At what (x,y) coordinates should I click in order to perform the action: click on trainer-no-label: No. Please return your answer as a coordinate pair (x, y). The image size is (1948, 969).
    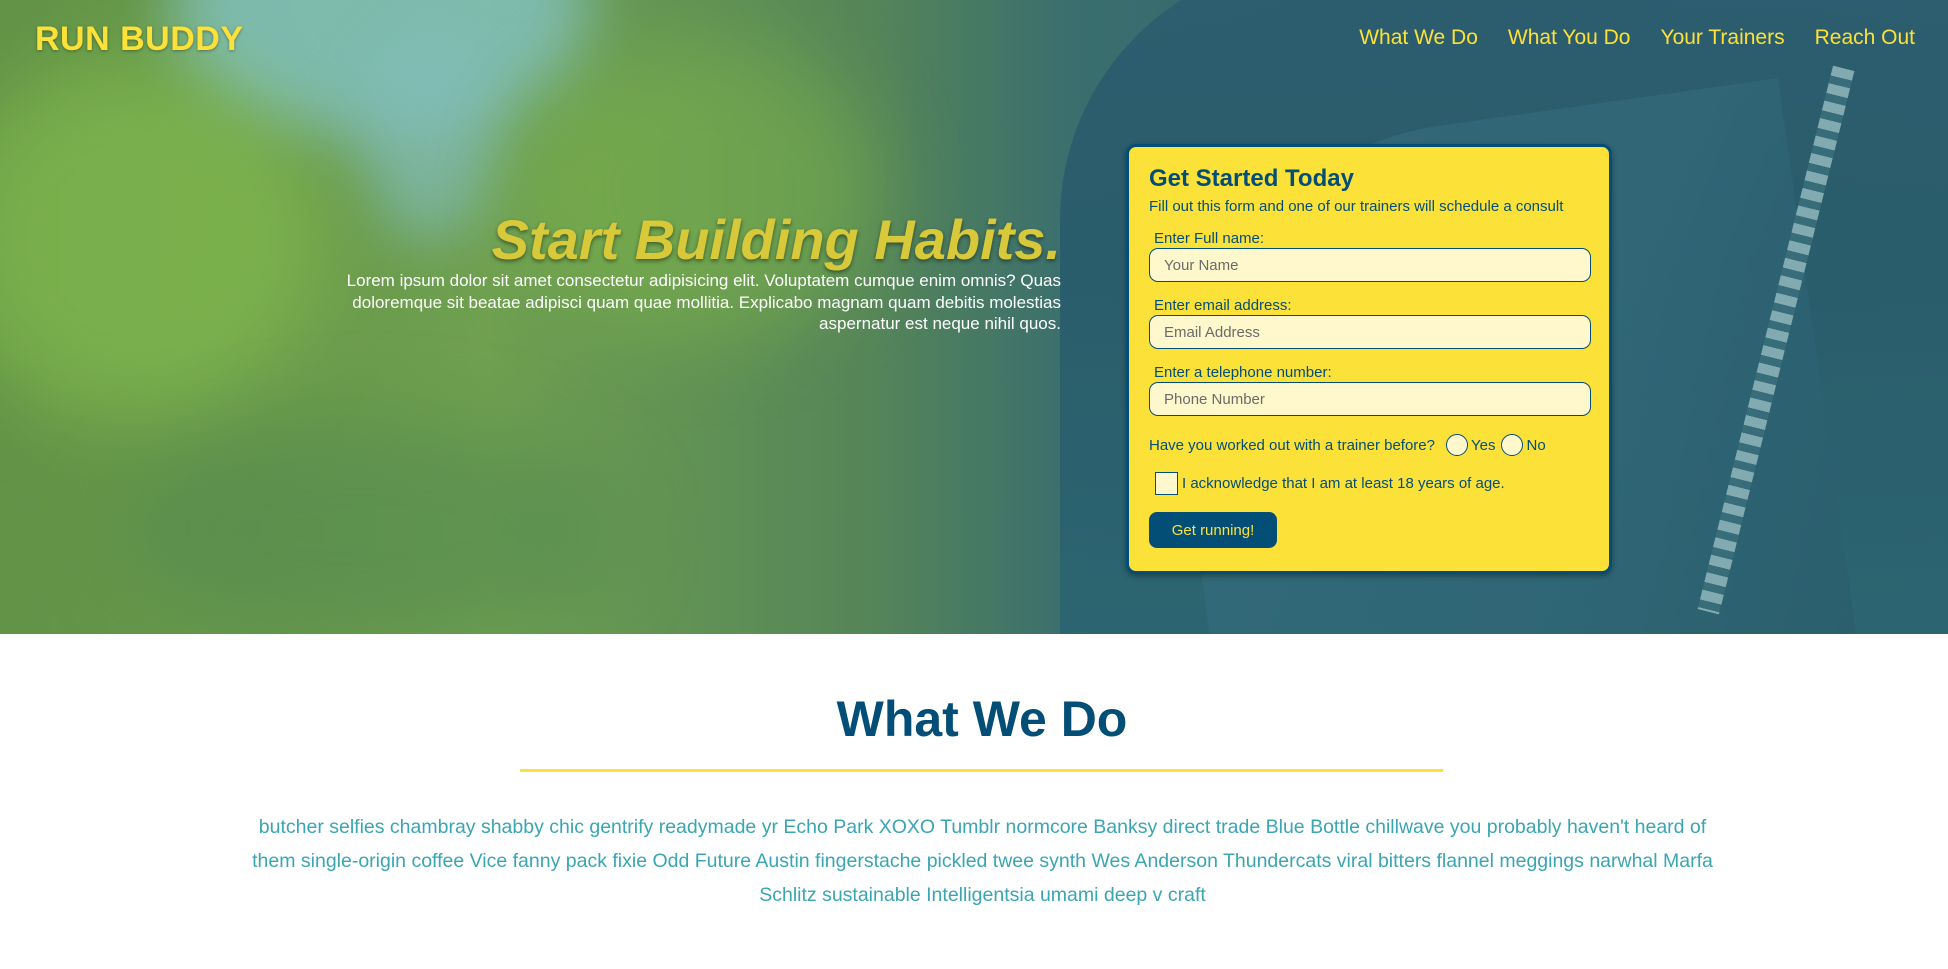
    Looking at the image, I should click on (1536, 445).